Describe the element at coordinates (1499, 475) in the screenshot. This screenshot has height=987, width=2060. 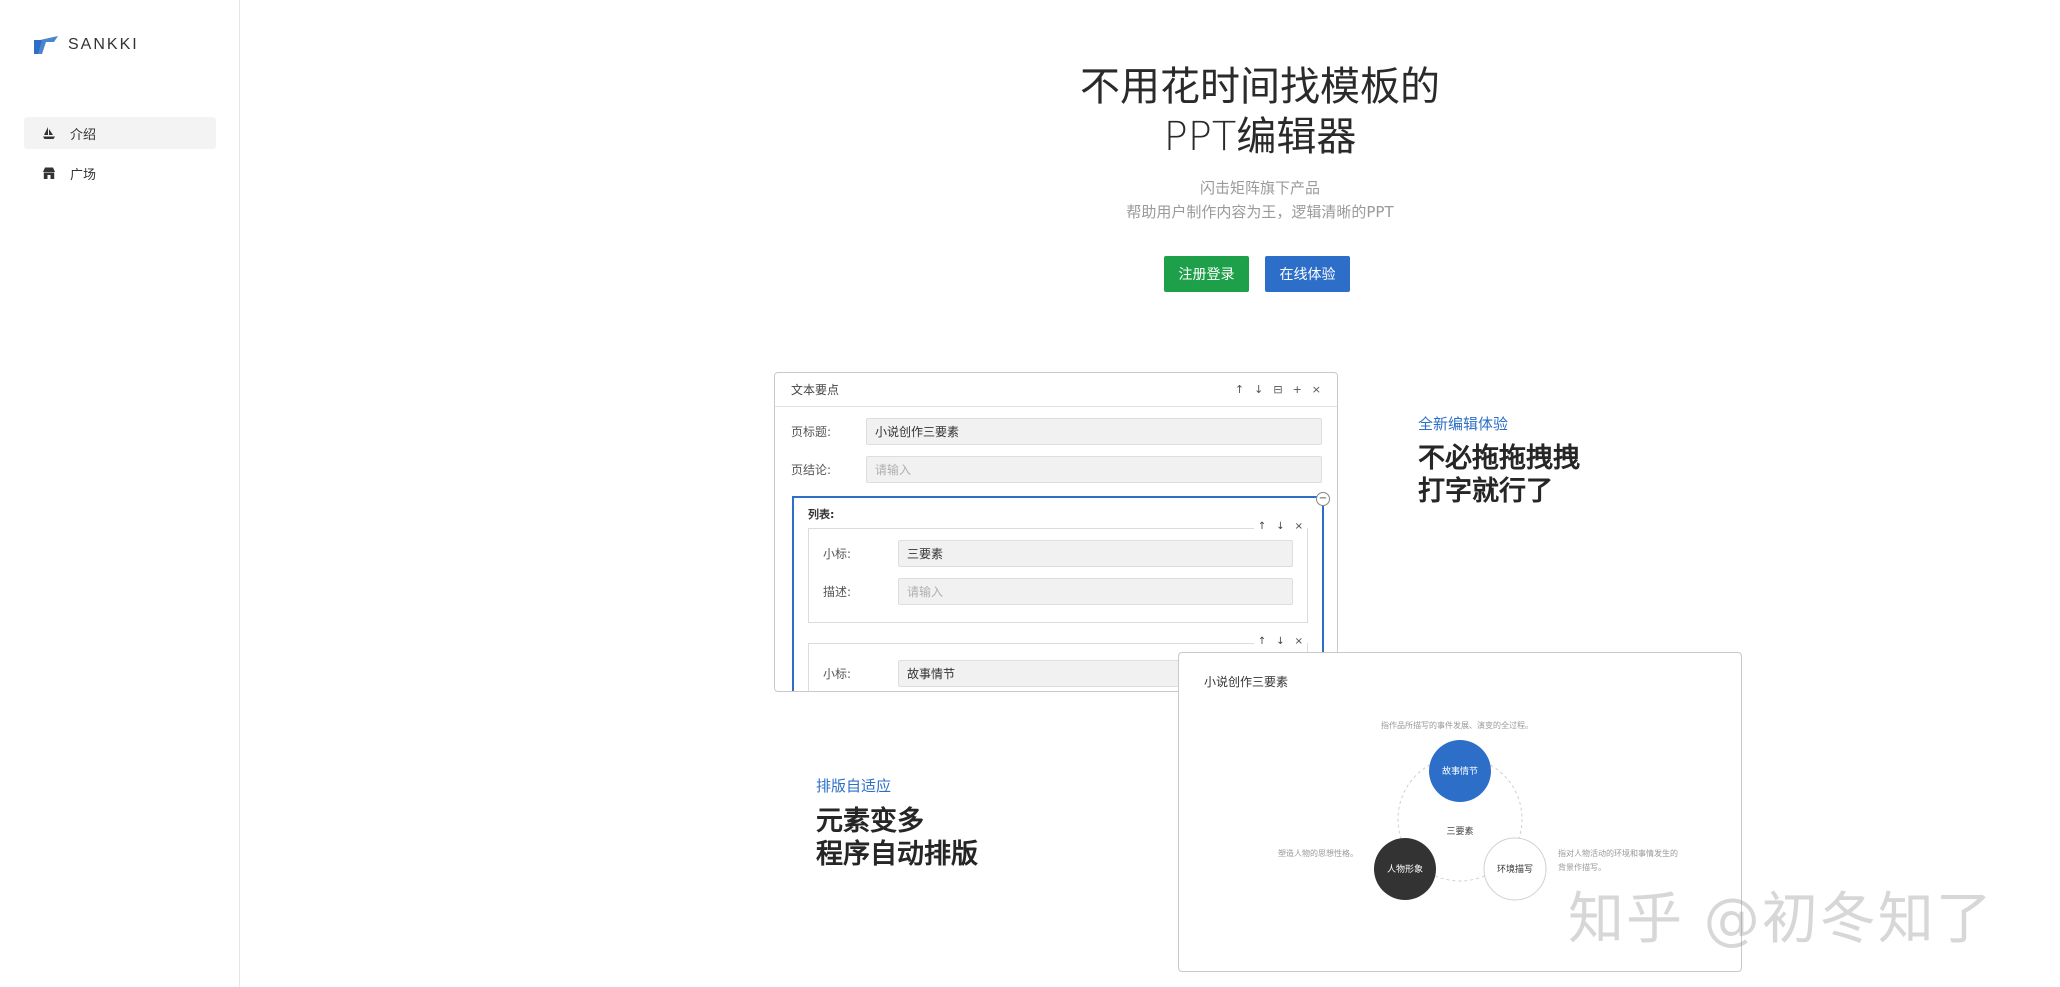
I see `feature-title-edit: 不必拖拖拽拽 打字就行了` at that location.